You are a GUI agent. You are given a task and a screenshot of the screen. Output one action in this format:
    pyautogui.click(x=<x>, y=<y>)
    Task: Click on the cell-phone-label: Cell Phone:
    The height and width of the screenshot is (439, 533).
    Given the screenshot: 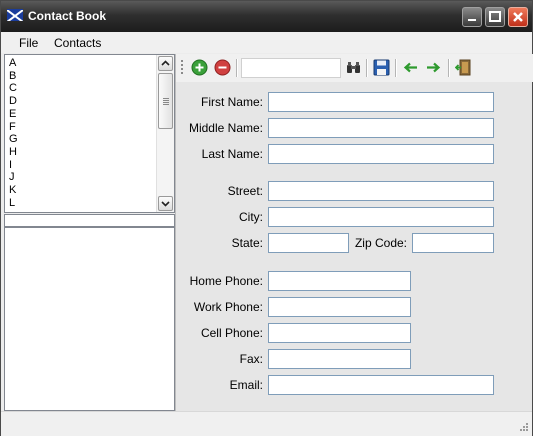 What is the action you would take?
    pyautogui.click(x=231, y=333)
    